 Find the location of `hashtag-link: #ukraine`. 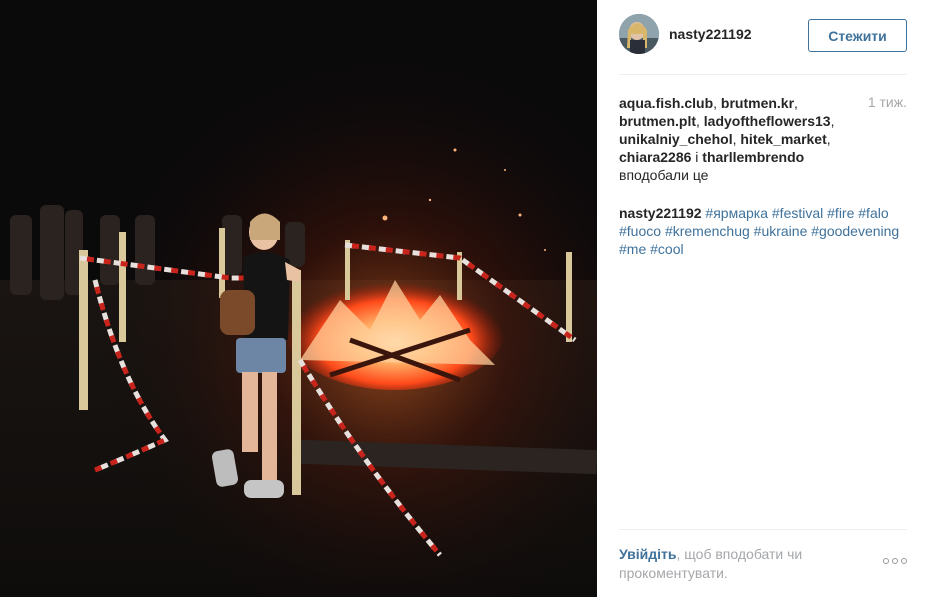

hashtag-link: #ukraine is located at coordinates (781, 231).